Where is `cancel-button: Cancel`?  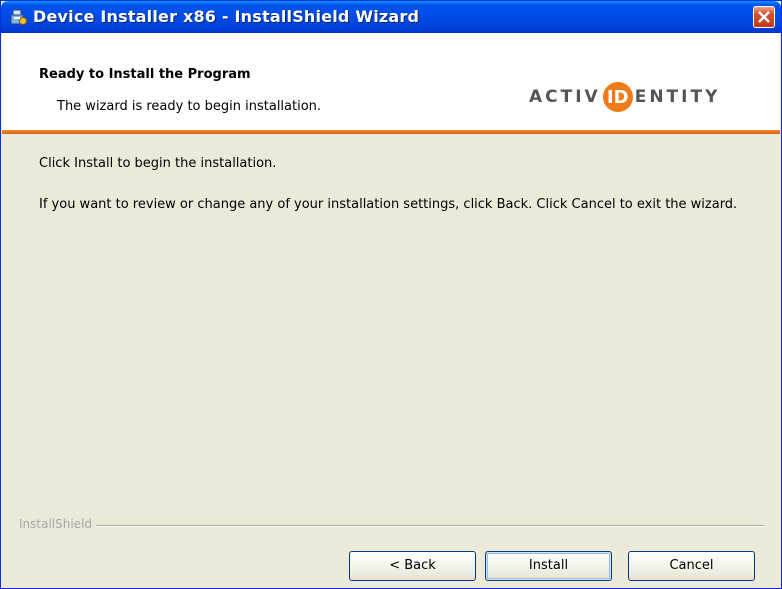
cancel-button: Cancel is located at coordinates (691, 566).